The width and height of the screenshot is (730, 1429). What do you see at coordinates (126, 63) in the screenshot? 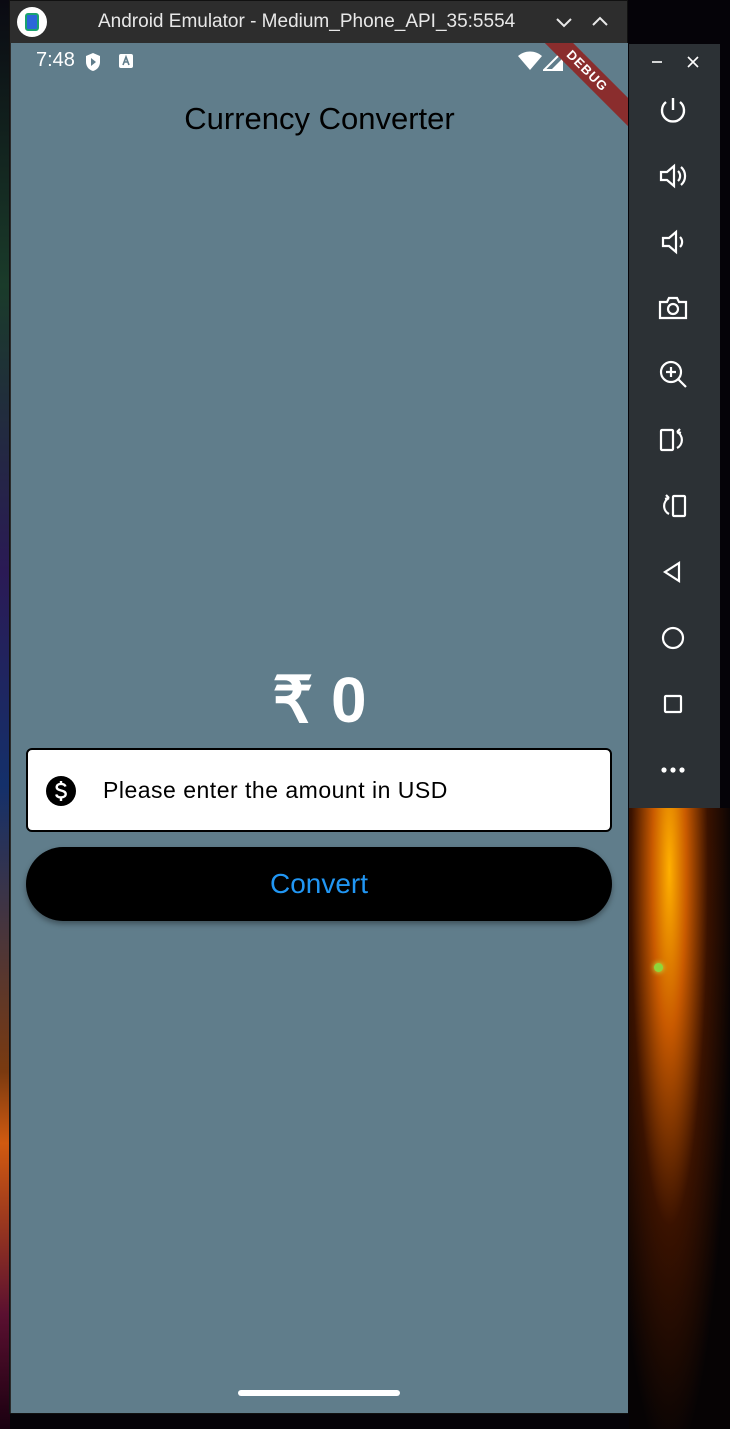
I see `font-icon` at bounding box center [126, 63].